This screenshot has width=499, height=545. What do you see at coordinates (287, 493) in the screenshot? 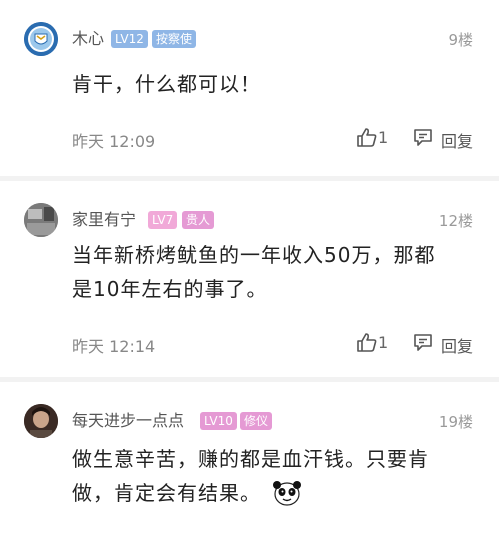
I see `panda-face-icon` at bounding box center [287, 493].